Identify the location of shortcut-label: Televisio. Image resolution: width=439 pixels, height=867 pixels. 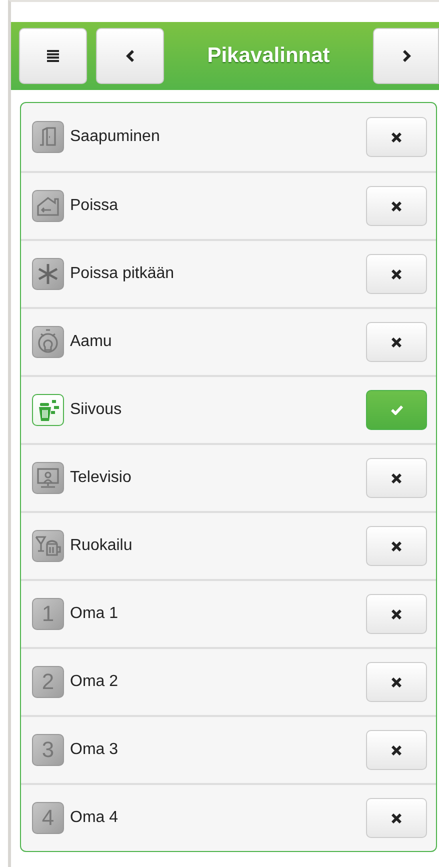
(101, 478).